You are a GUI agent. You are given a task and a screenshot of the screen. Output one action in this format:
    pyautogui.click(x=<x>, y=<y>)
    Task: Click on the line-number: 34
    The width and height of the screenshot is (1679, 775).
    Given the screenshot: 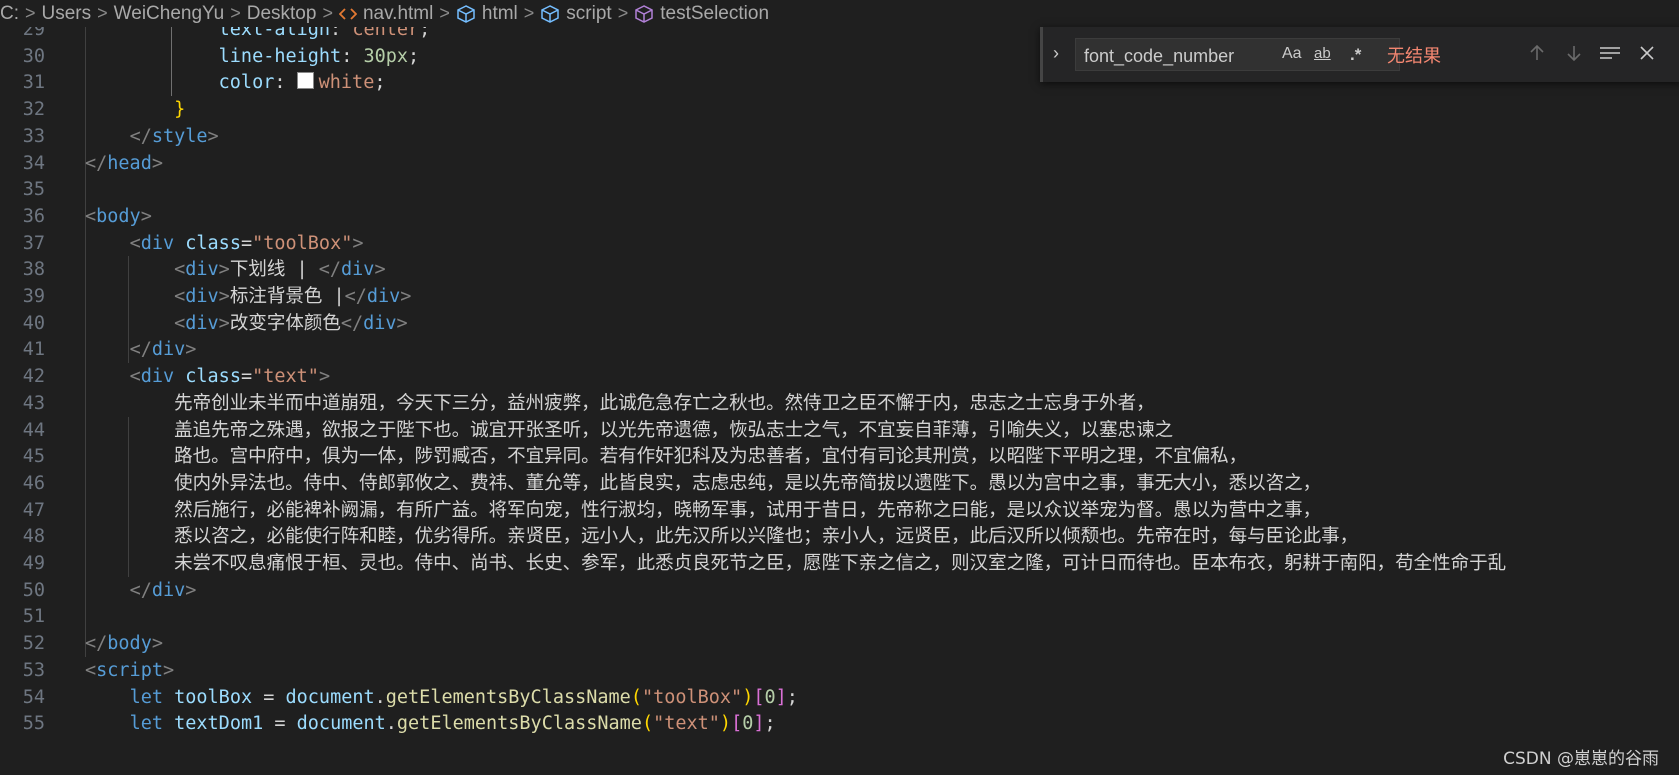 What is the action you would take?
    pyautogui.click(x=33, y=163)
    